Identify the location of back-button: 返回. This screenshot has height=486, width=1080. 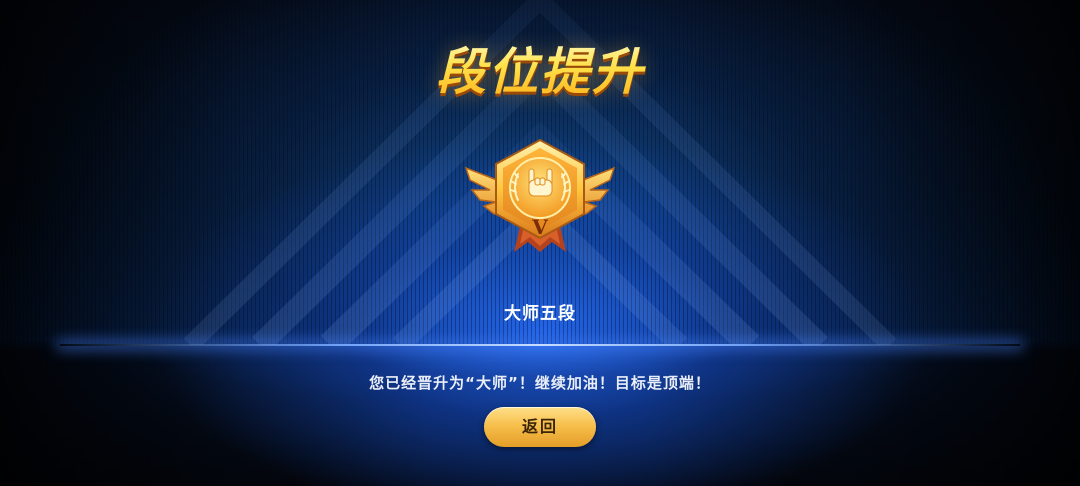
(540, 427).